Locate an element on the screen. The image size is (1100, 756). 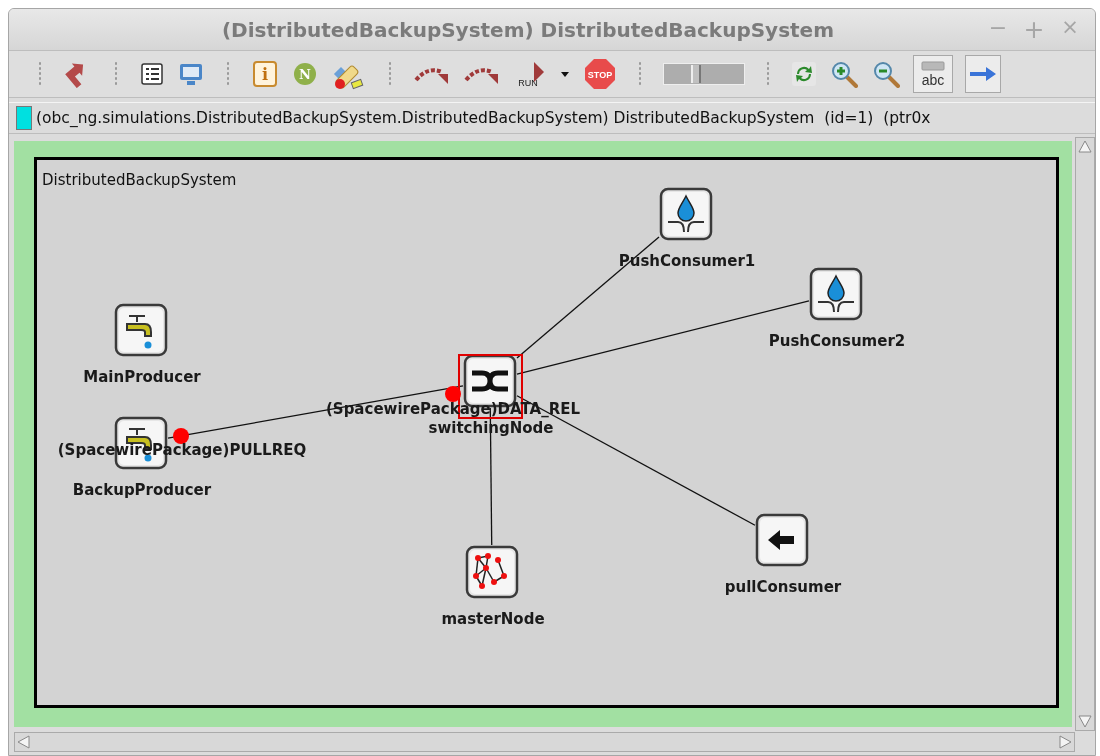
play-icon is located at coordinates (539, 72).